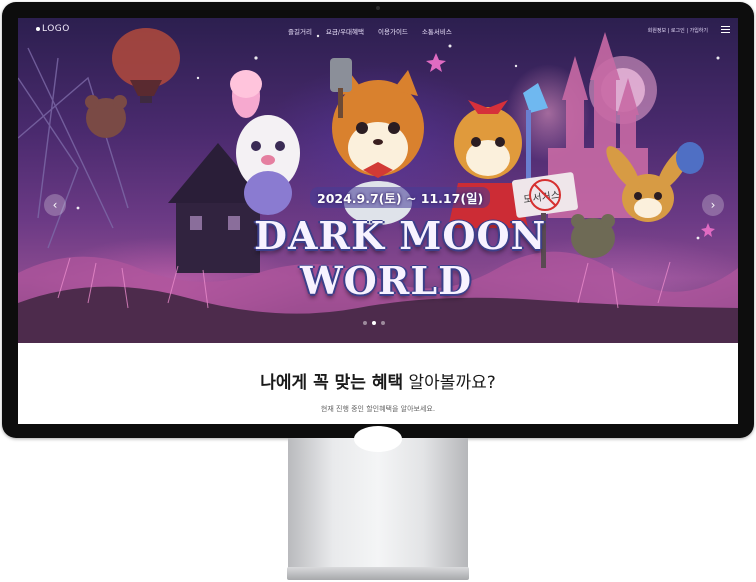  What do you see at coordinates (38, 28) in the screenshot?
I see `logo-dot-icon` at bounding box center [38, 28].